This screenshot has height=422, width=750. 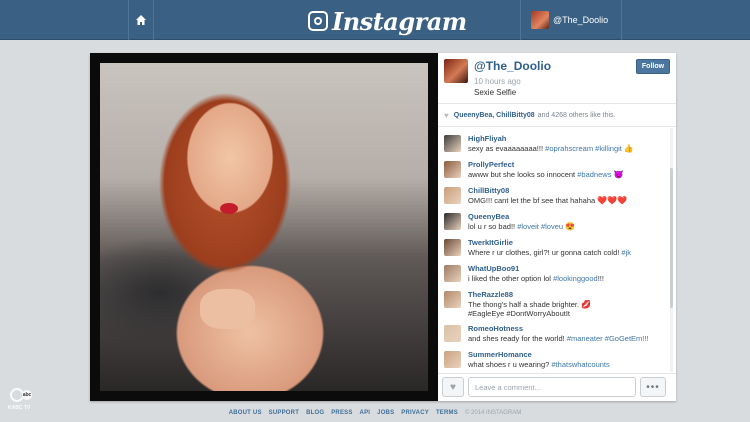 I want to click on owner-avatar, so click(x=456, y=71).